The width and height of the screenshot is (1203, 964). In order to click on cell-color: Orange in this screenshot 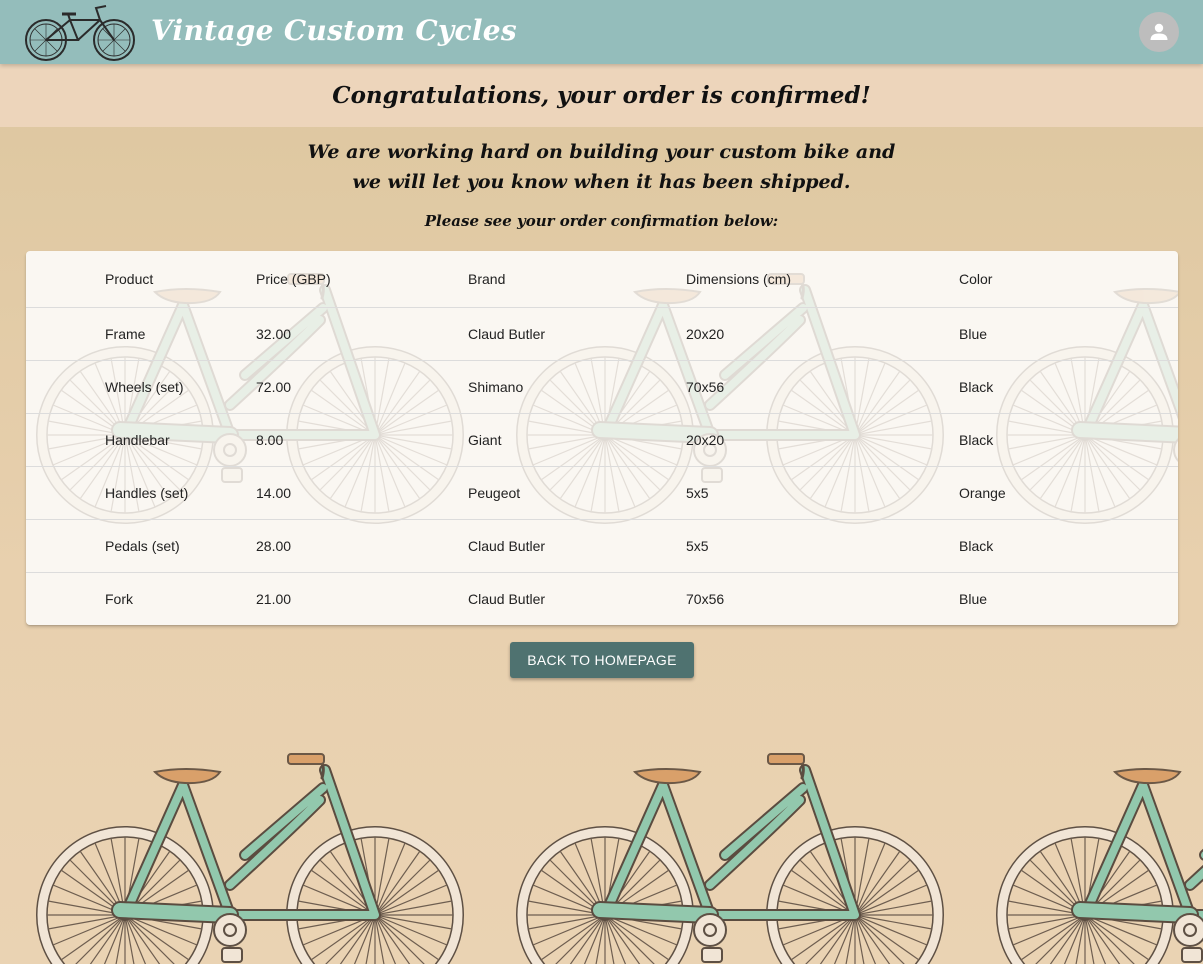, I will do `click(982, 492)`.